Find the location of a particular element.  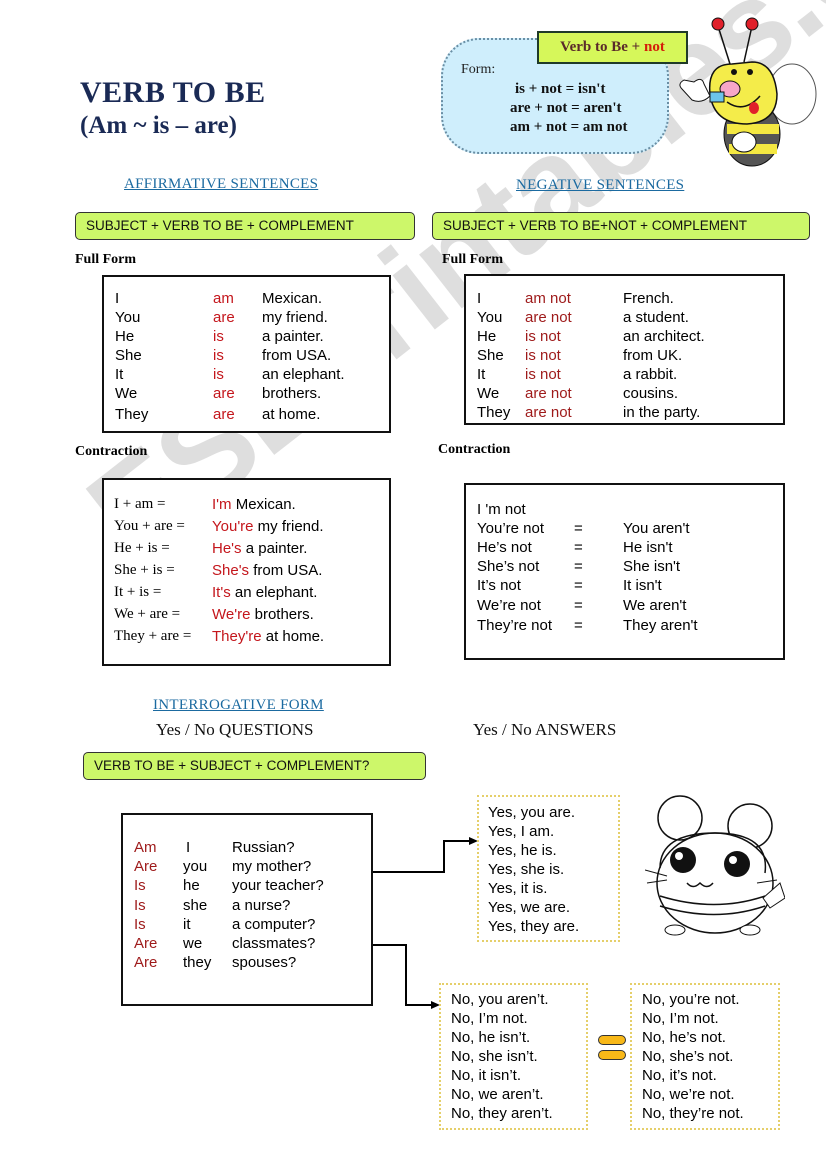

yes-answer: Yes, you are. is located at coordinates (532, 812).